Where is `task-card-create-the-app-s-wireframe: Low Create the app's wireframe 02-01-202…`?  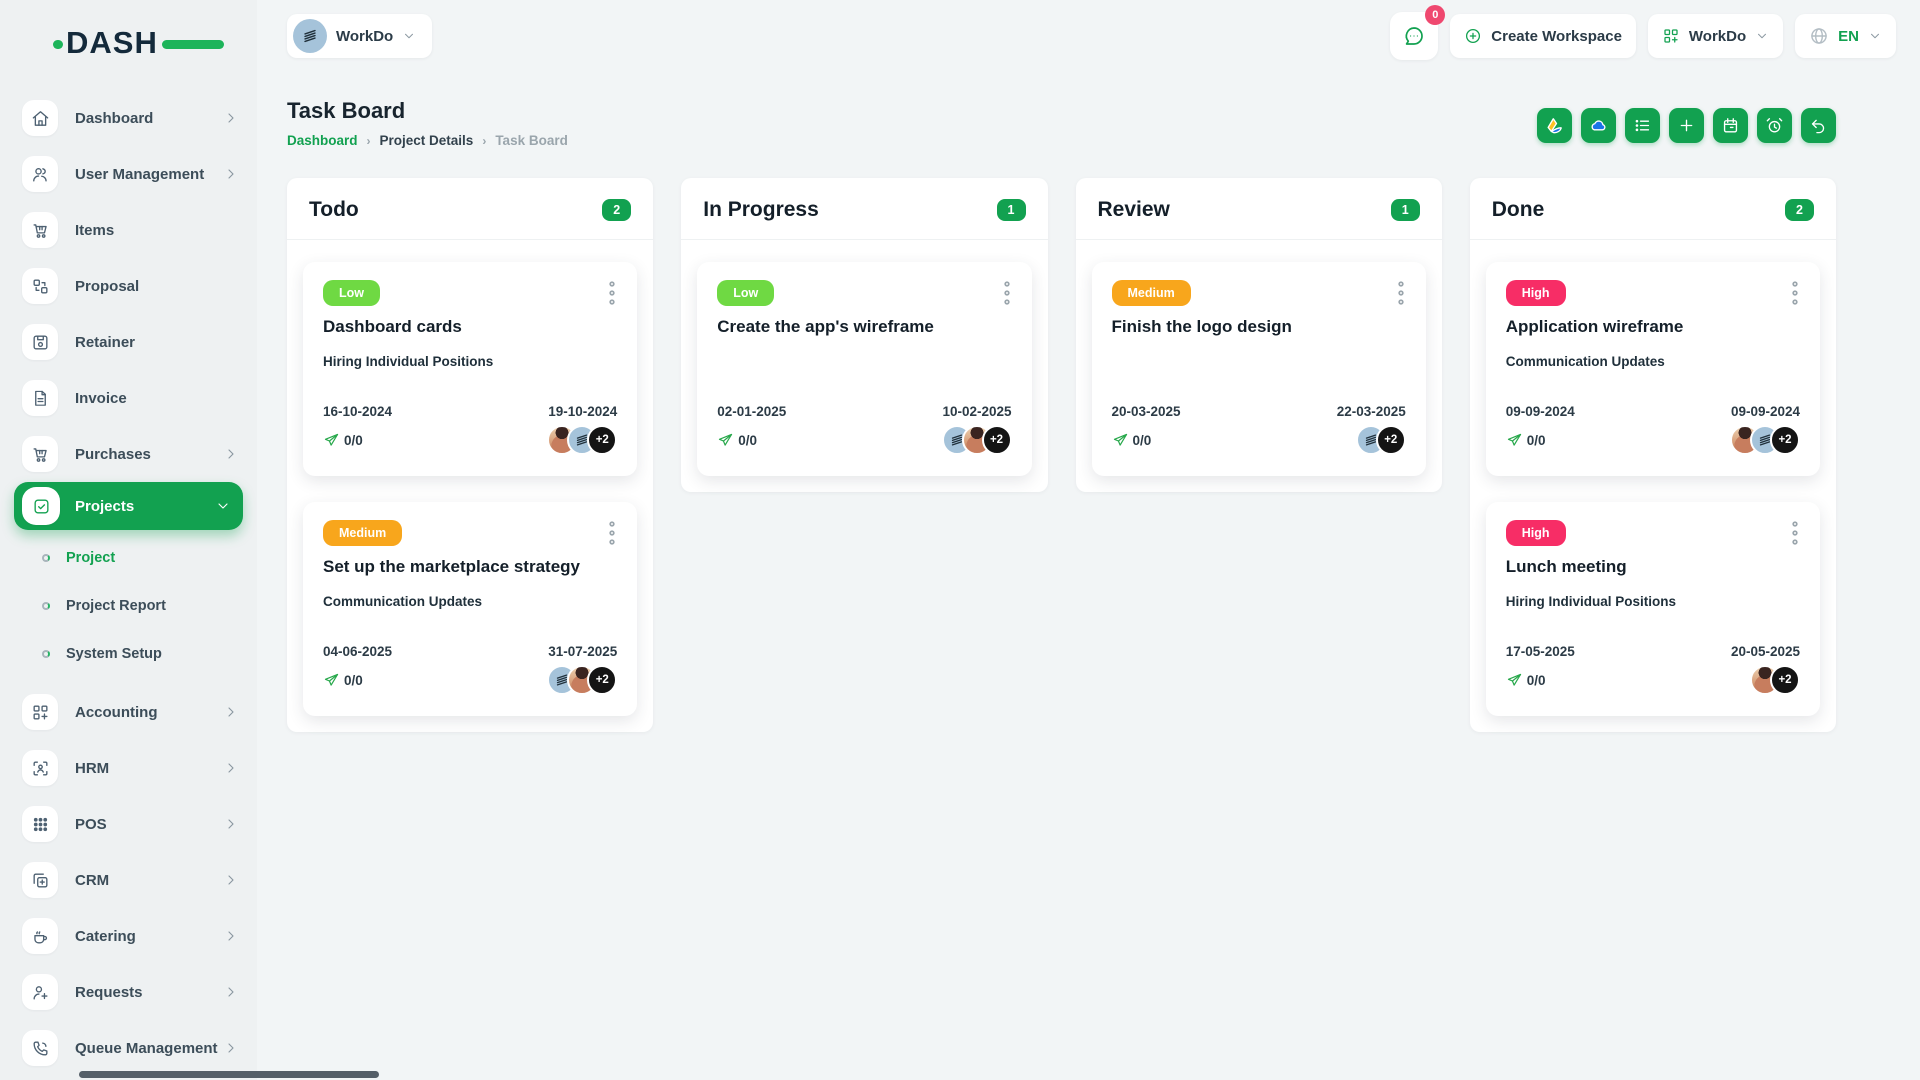
task-card-create-the-app-s-wireframe: Low Create the app's wireframe 02-01-202… is located at coordinates (864, 369).